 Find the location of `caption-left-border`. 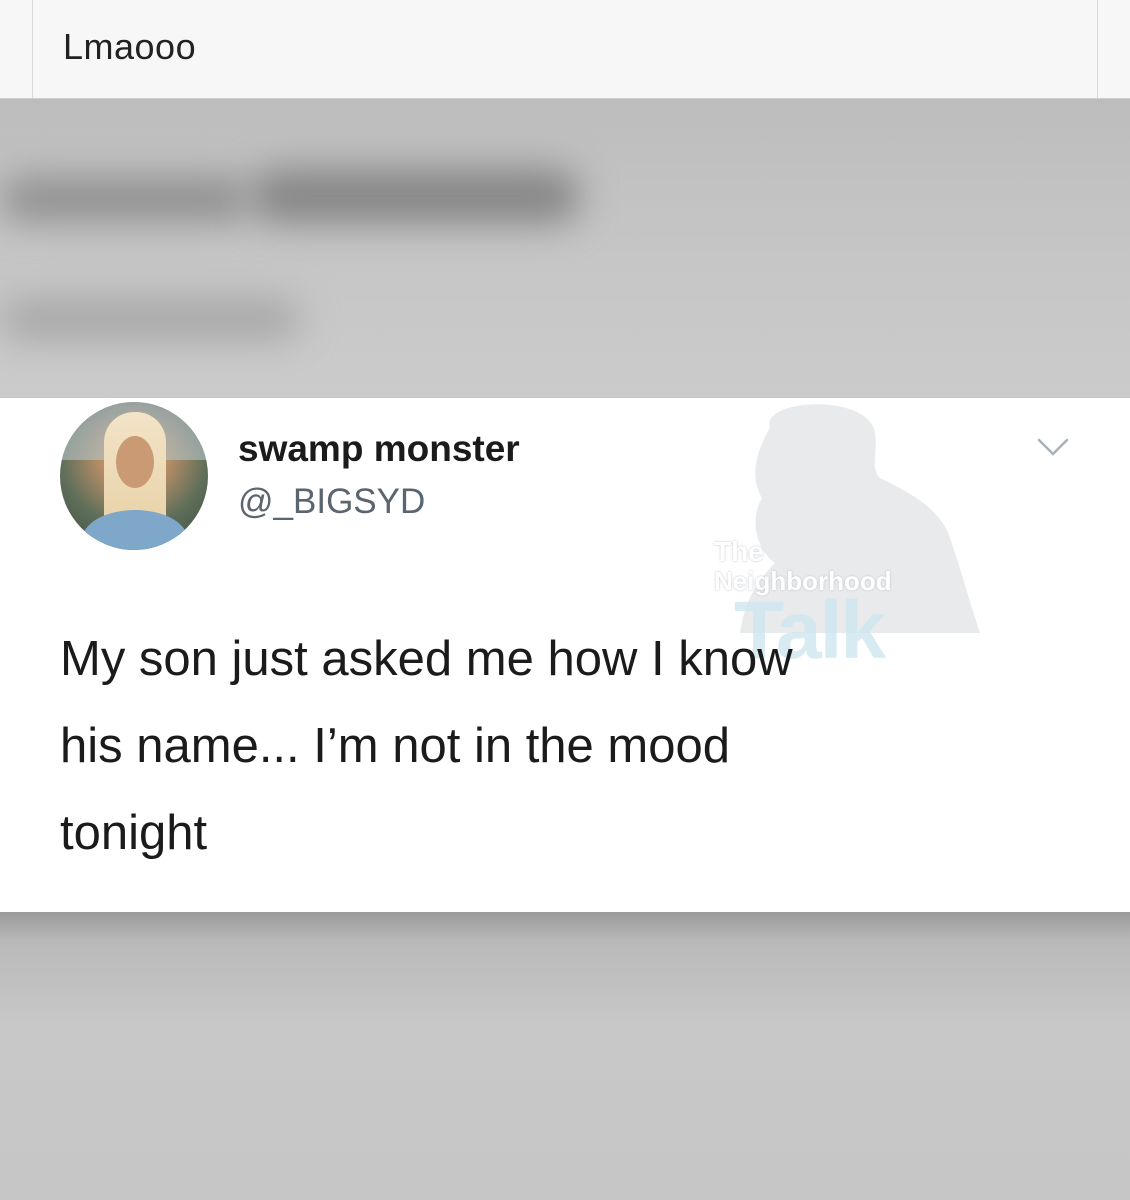

caption-left-border is located at coordinates (32, 49).